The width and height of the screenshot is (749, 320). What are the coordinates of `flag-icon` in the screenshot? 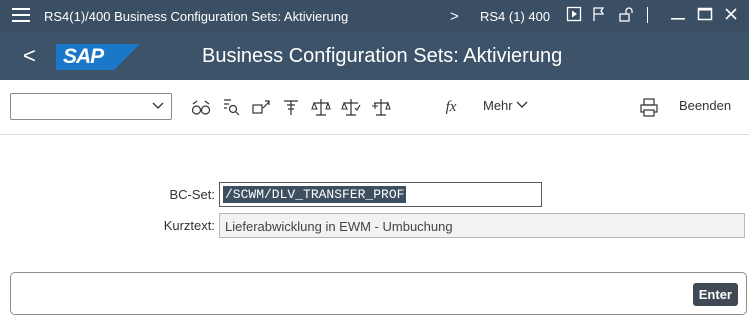 It's located at (599, 16).